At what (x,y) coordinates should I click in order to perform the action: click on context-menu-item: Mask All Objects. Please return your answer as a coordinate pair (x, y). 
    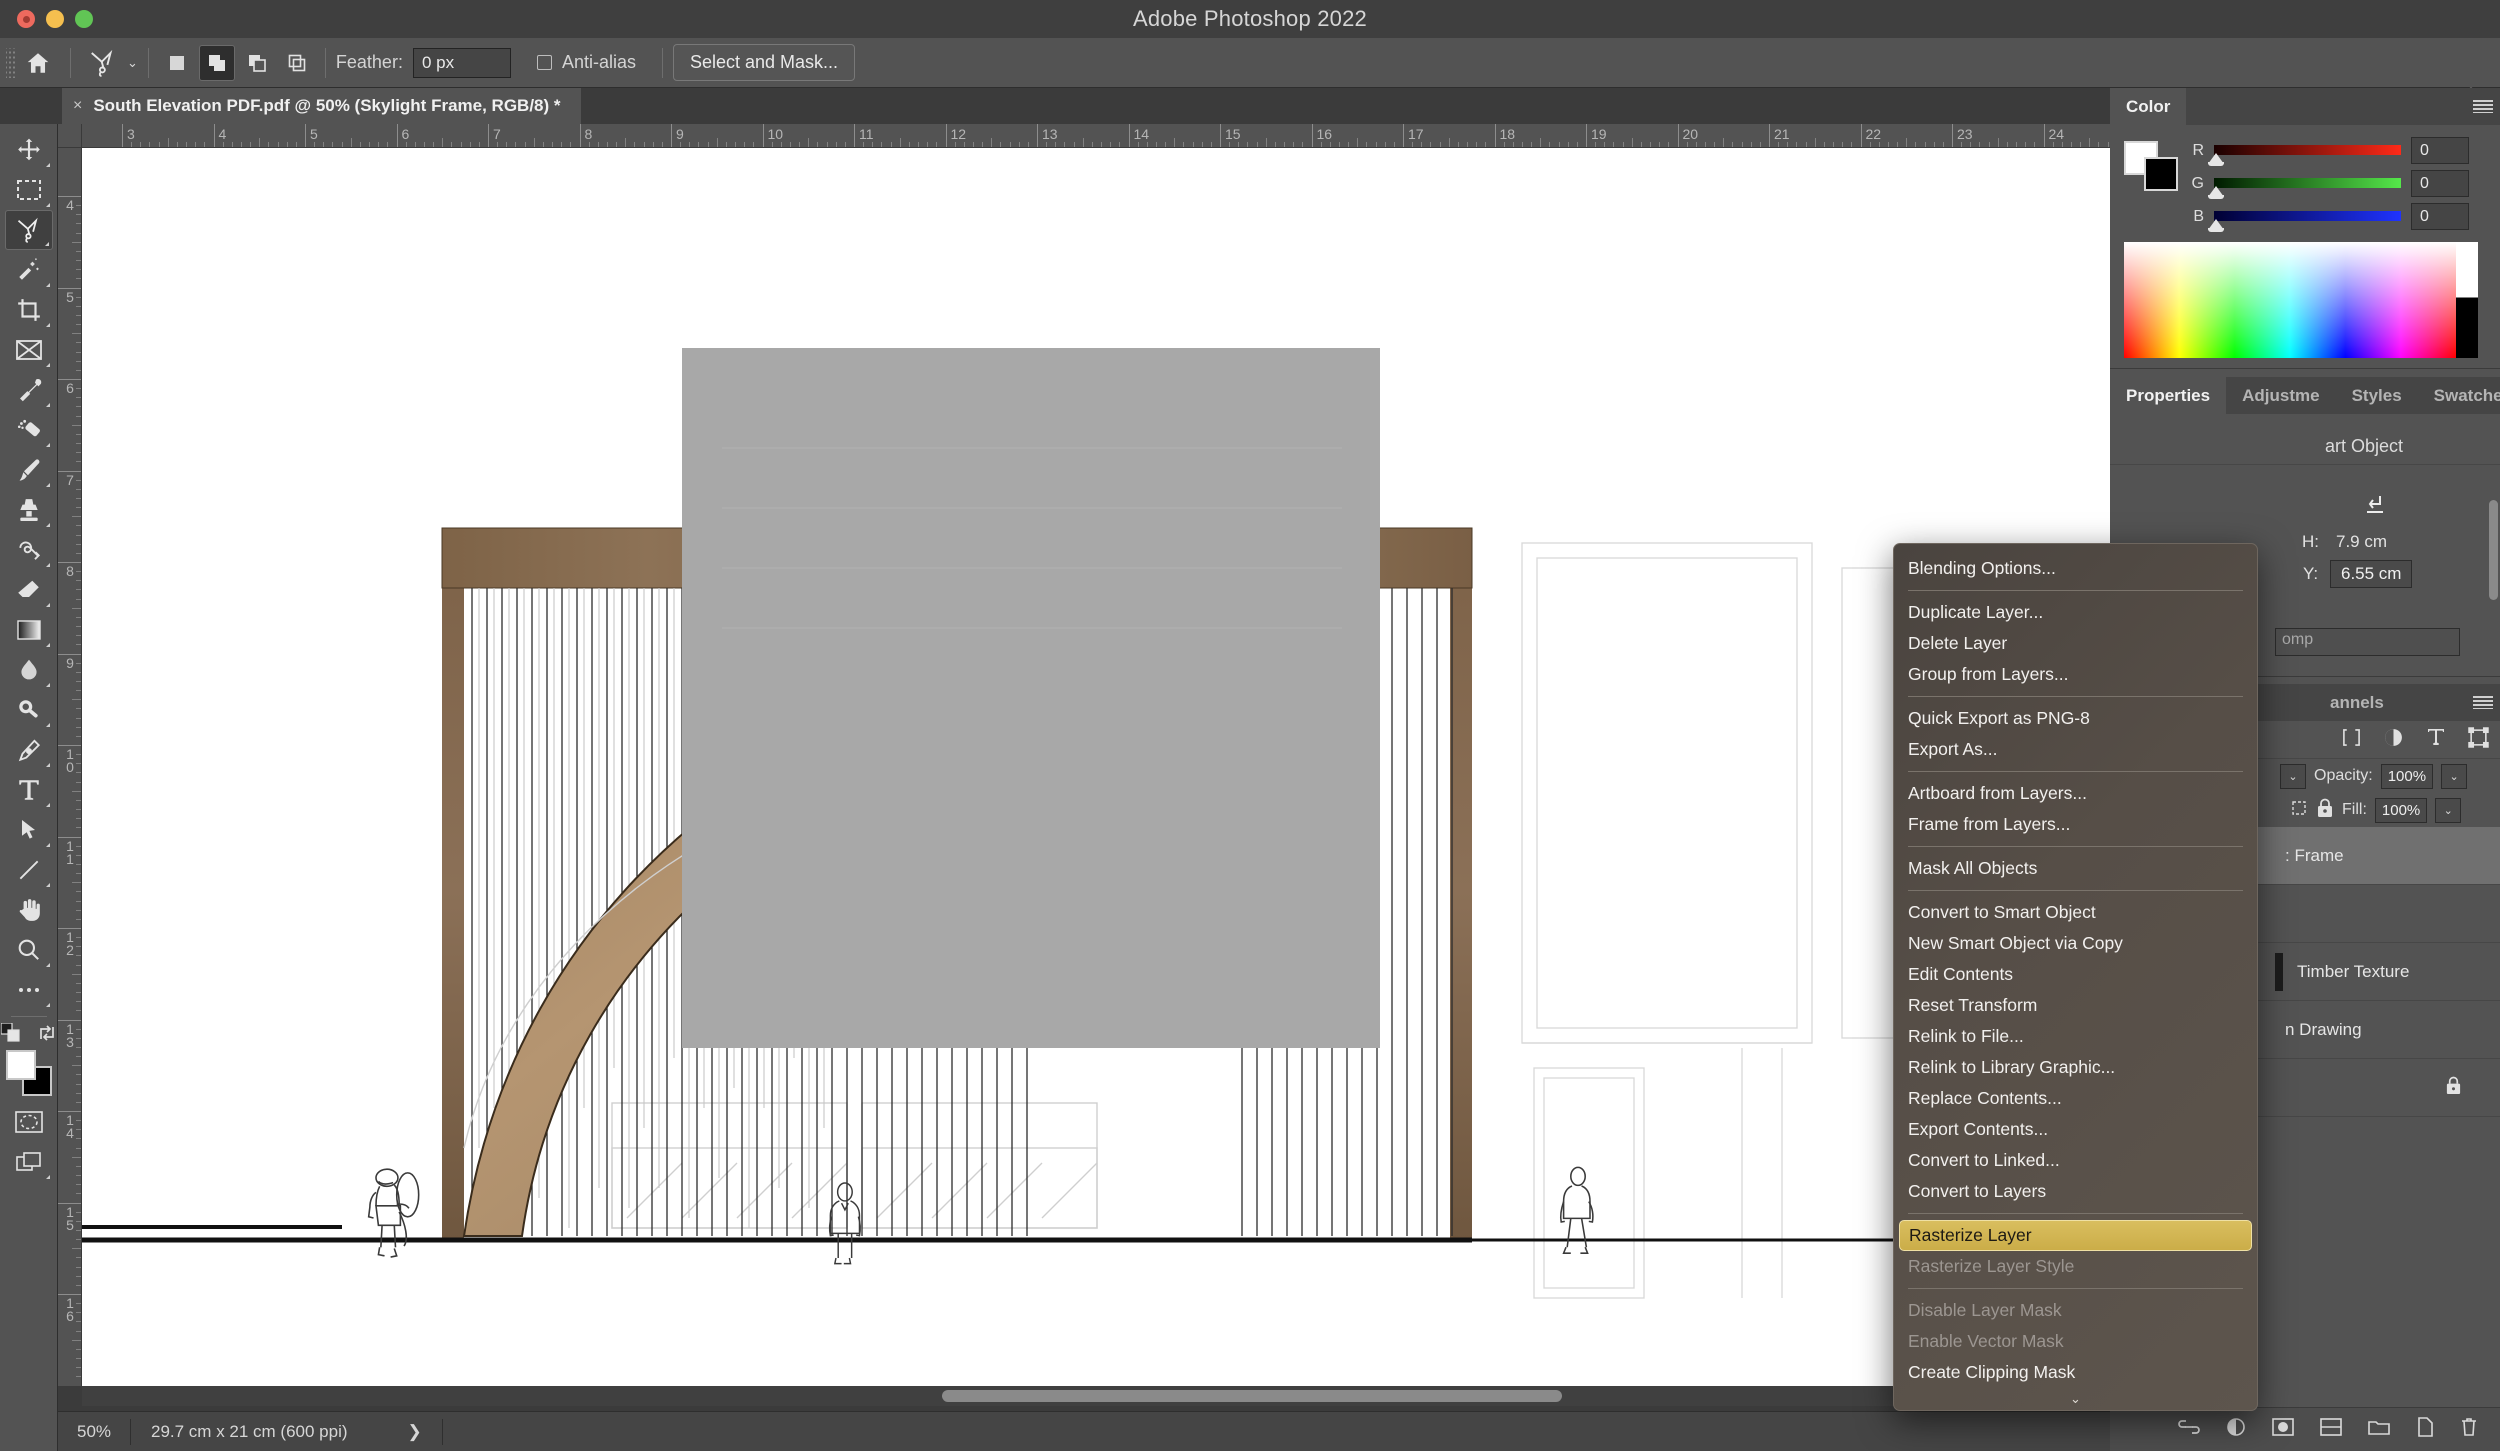
    Looking at the image, I should click on (2075, 868).